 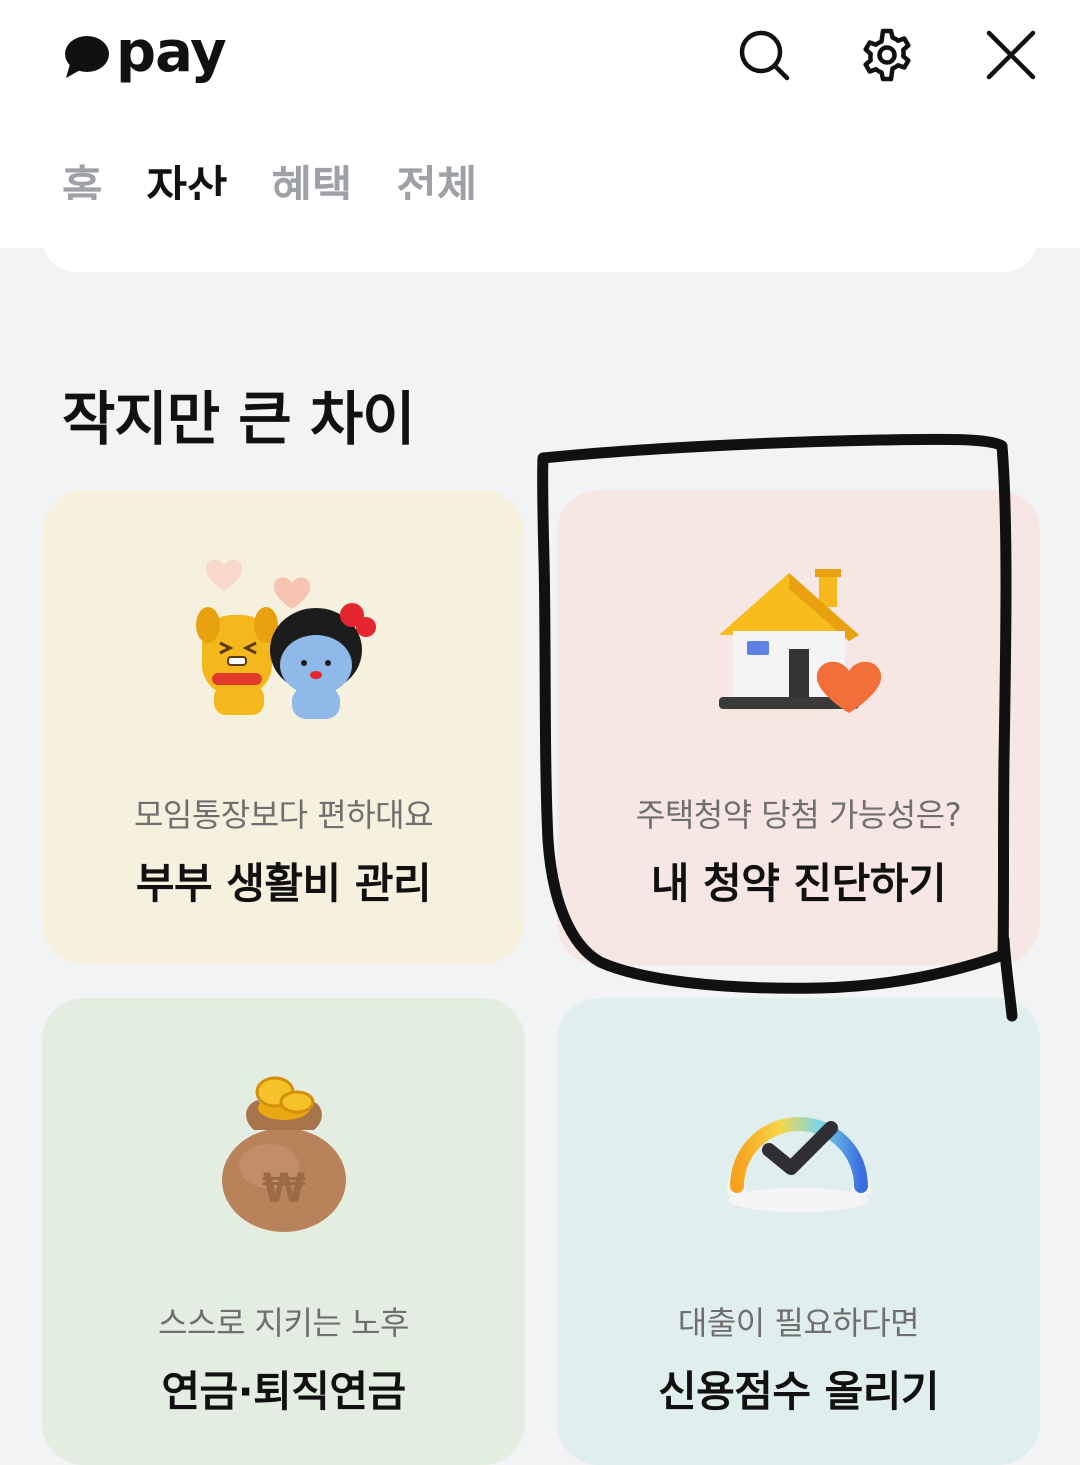 I want to click on kakaopay-logo: pay, so click(x=144, y=56).